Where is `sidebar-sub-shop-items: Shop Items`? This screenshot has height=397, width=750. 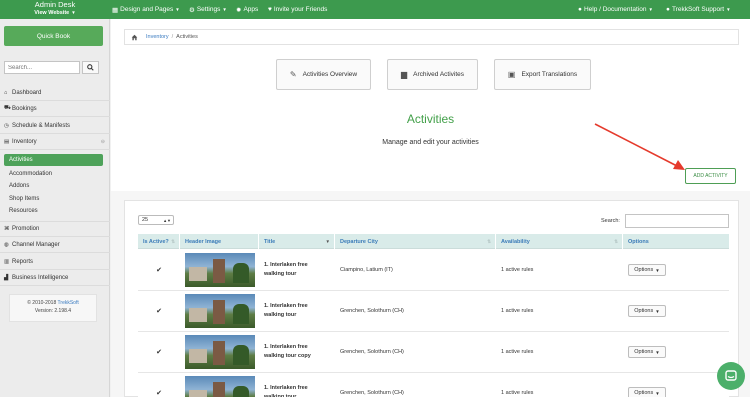 sidebar-sub-shop-items: Shop Items is located at coordinates (24, 199).